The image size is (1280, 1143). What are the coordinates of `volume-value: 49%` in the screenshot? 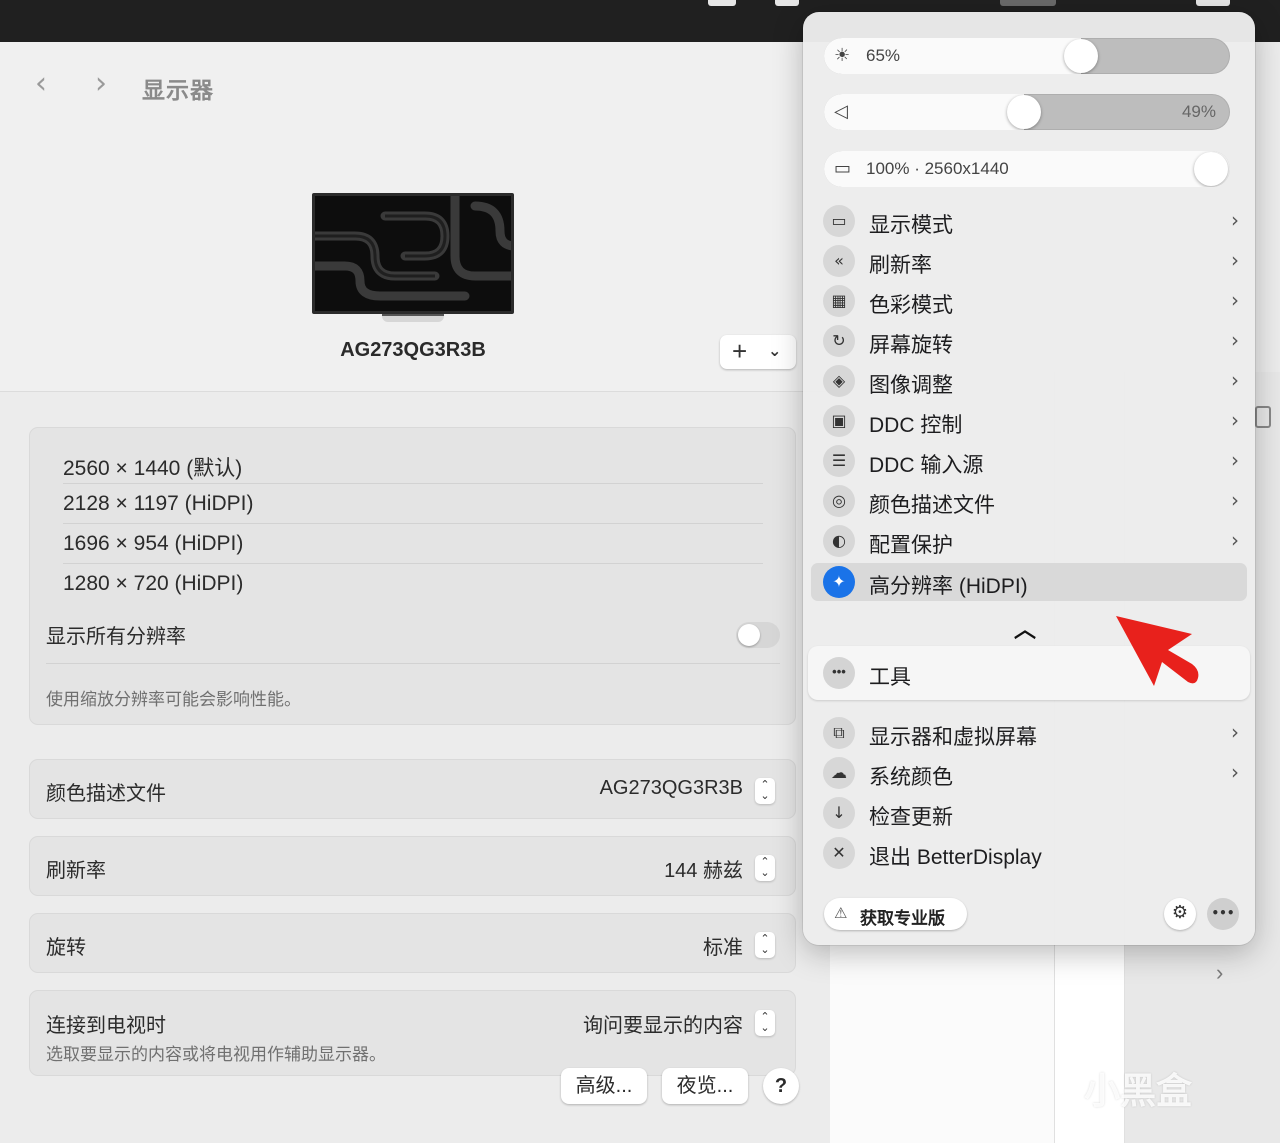 It's located at (1198, 111).